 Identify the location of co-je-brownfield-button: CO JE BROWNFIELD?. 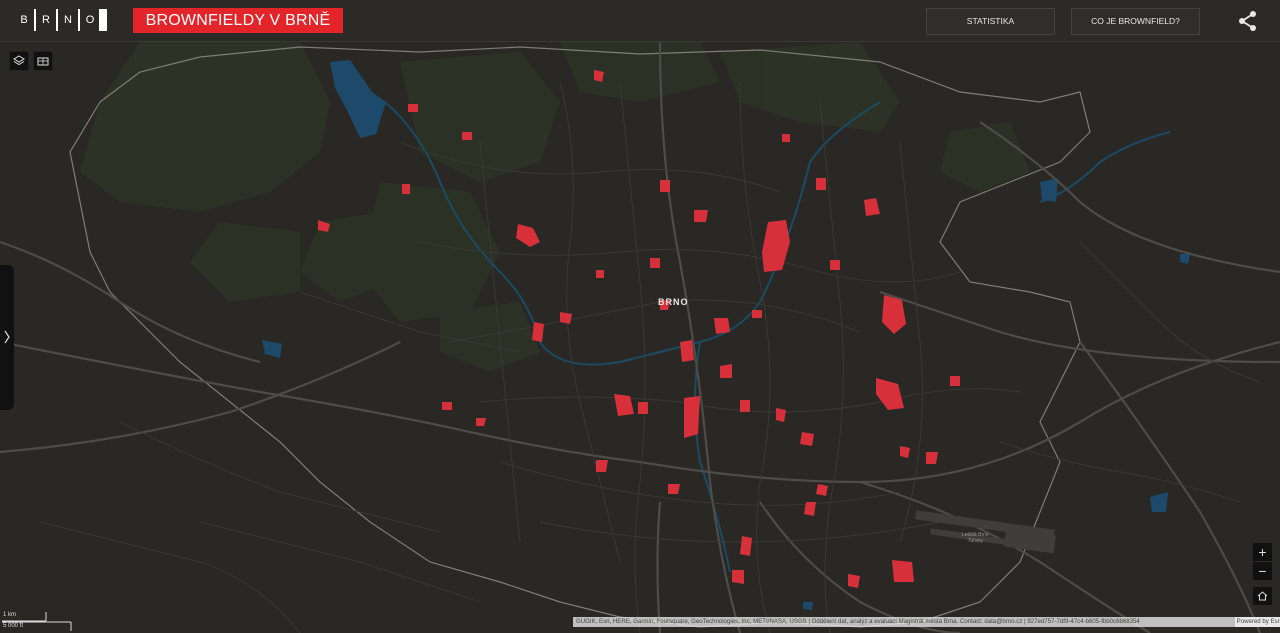
(1135, 21).